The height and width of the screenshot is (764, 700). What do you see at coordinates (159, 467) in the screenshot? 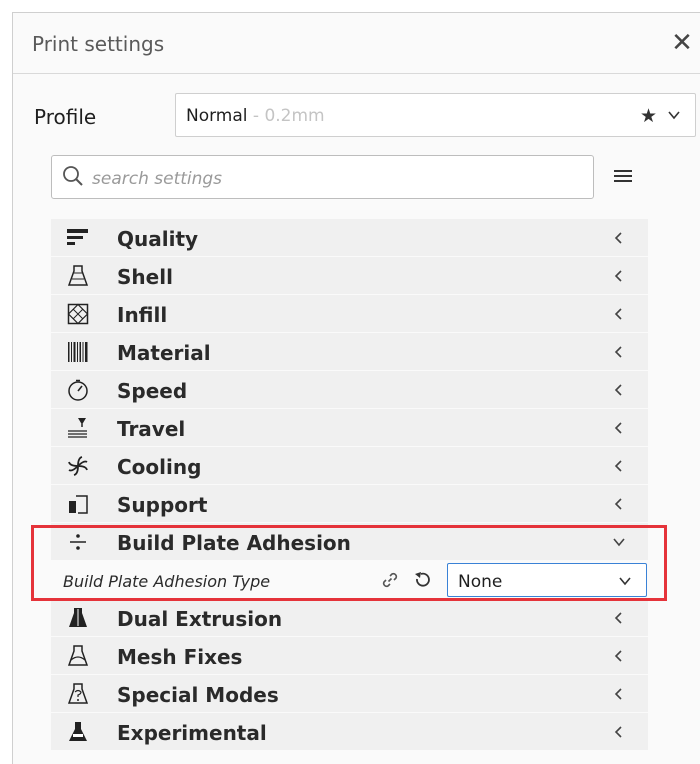
I see `category-label: Cooling` at bounding box center [159, 467].